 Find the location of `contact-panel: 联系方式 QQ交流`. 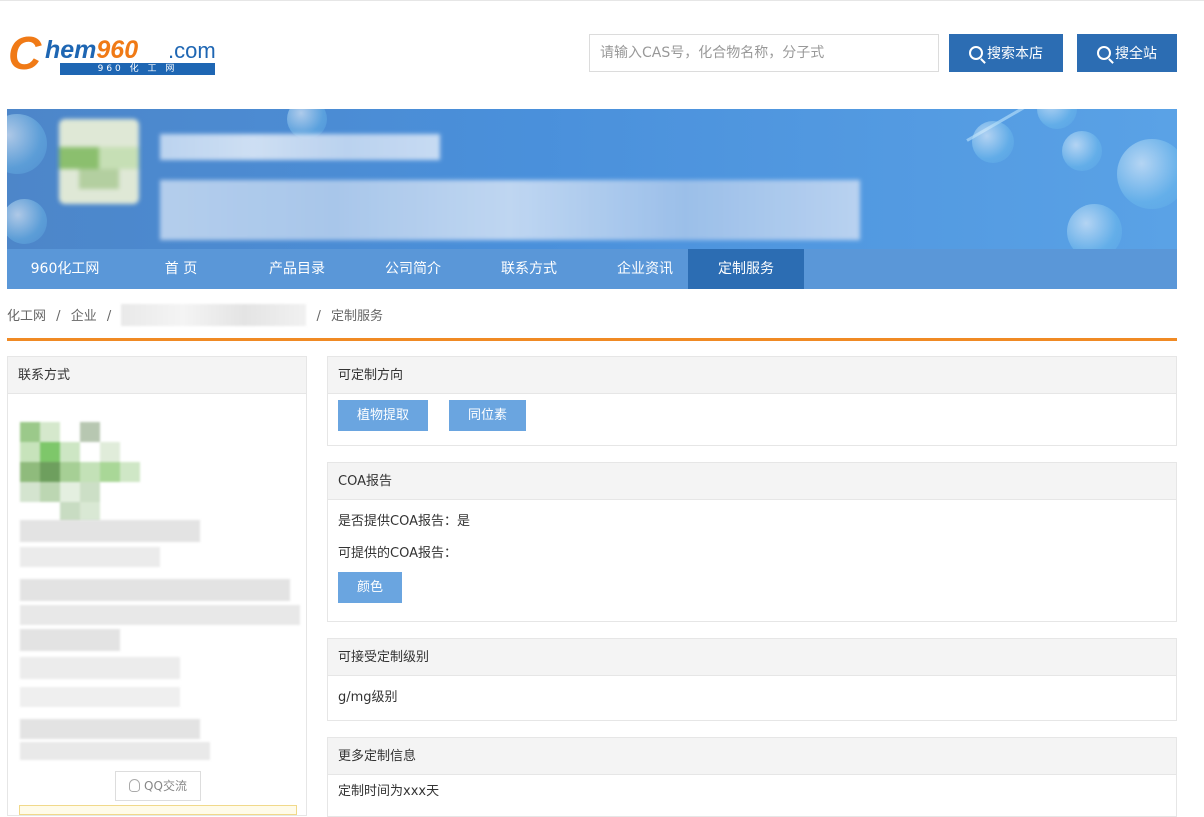

contact-panel: 联系方式 QQ交流 is located at coordinates (157, 586).